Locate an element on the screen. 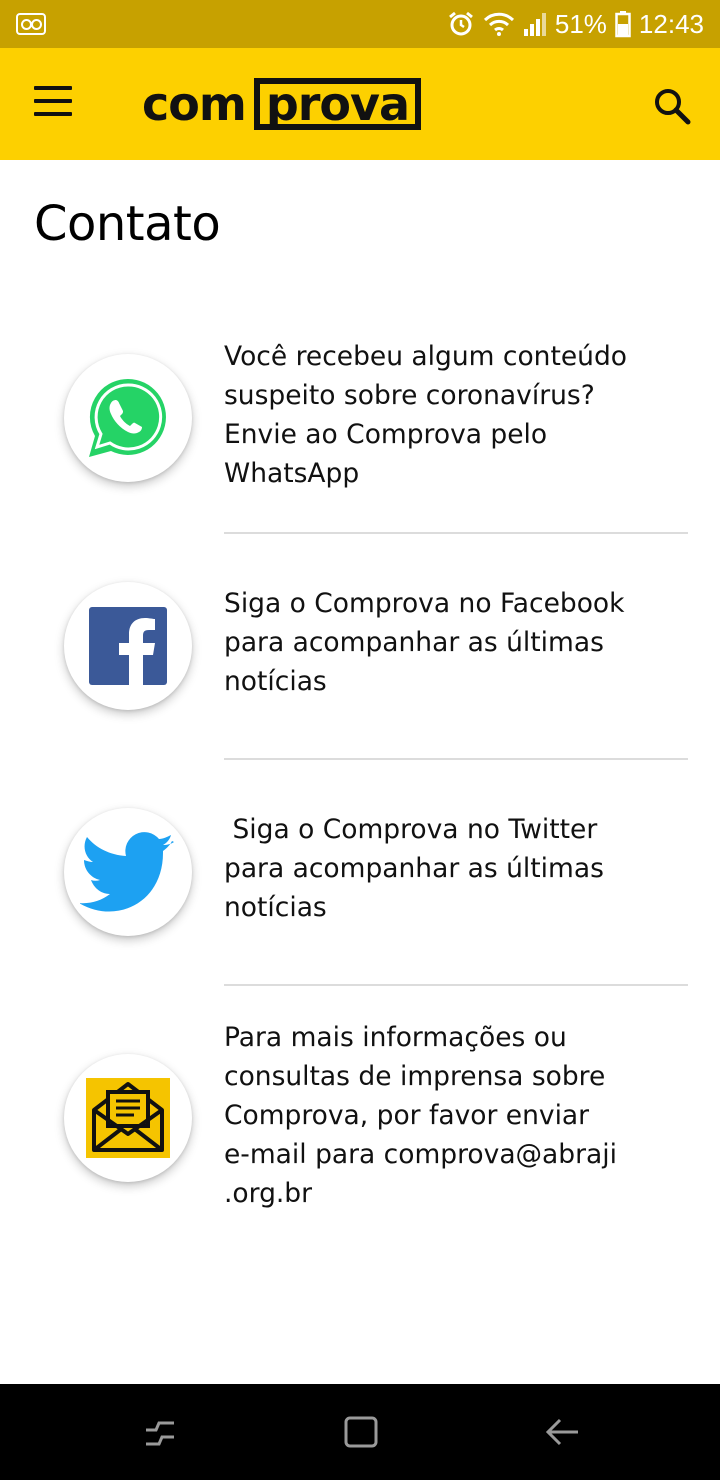 This screenshot has height=1480, width=720. search-icon is located at coordinates (672, 106).